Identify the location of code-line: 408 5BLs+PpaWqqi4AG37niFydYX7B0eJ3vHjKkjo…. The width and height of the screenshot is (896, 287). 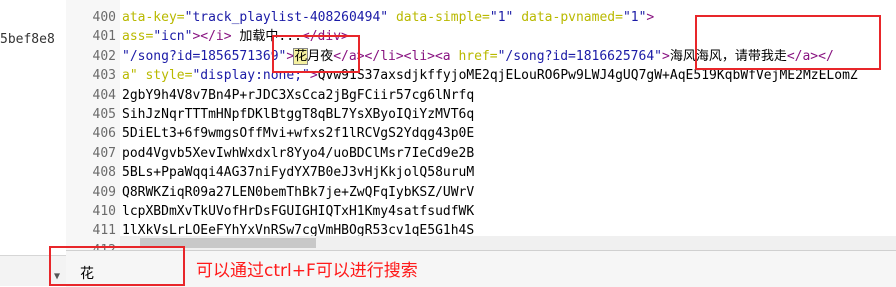
(481, 172).